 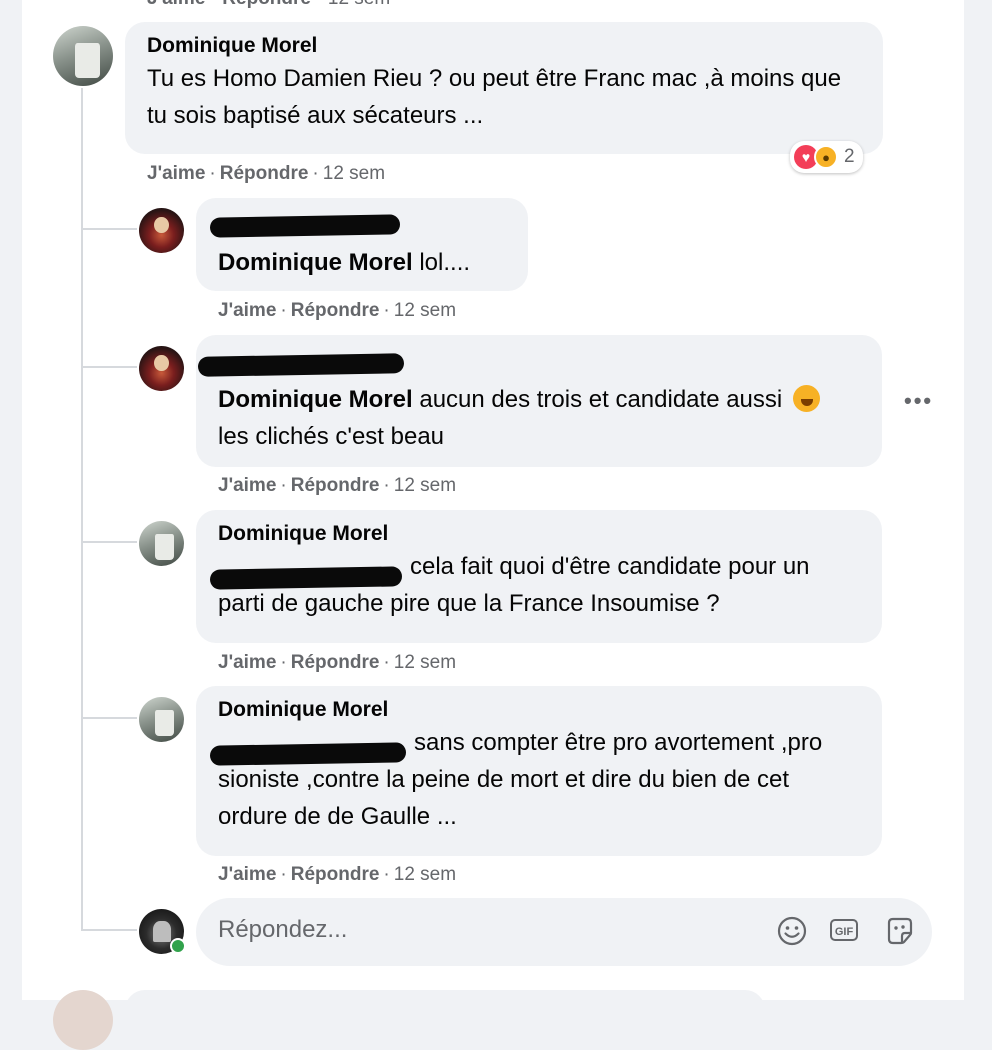 I want to click on previous-comment-meta: J'aime · Répondre · 12 sem, so click(x=268, y=5).